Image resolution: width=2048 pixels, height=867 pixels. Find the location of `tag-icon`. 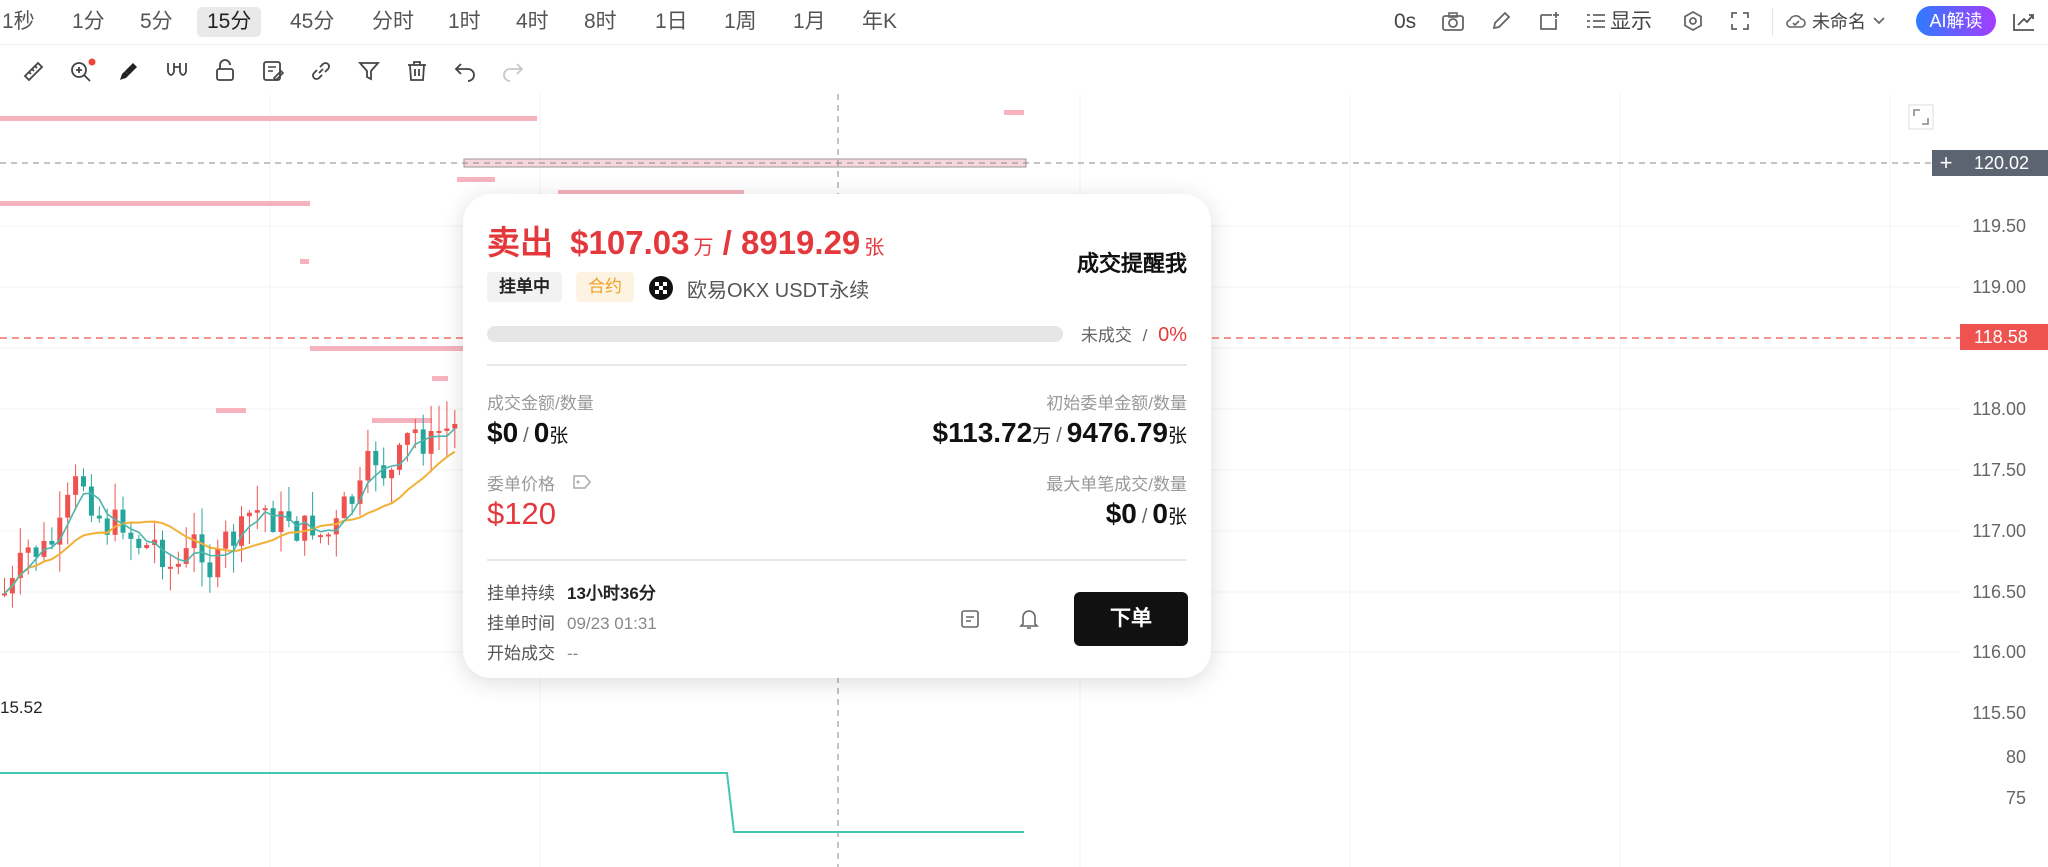

tag-icon is located at coordinates (582, 482).